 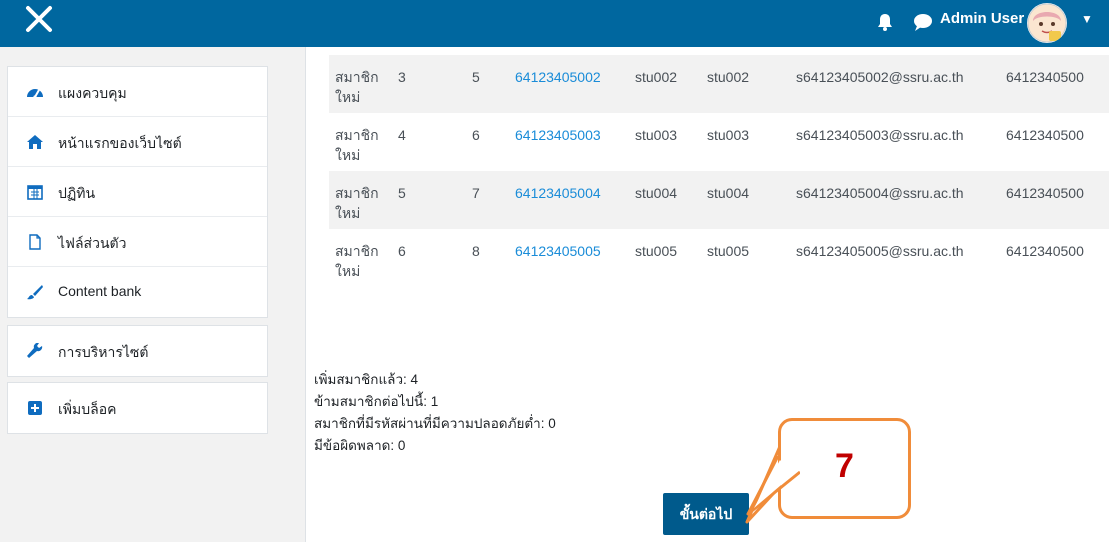 What do you see at coordinates (656, 135) in the screenshot?
I see `cell-firstname: stu003` at bounding box center [656, 135].